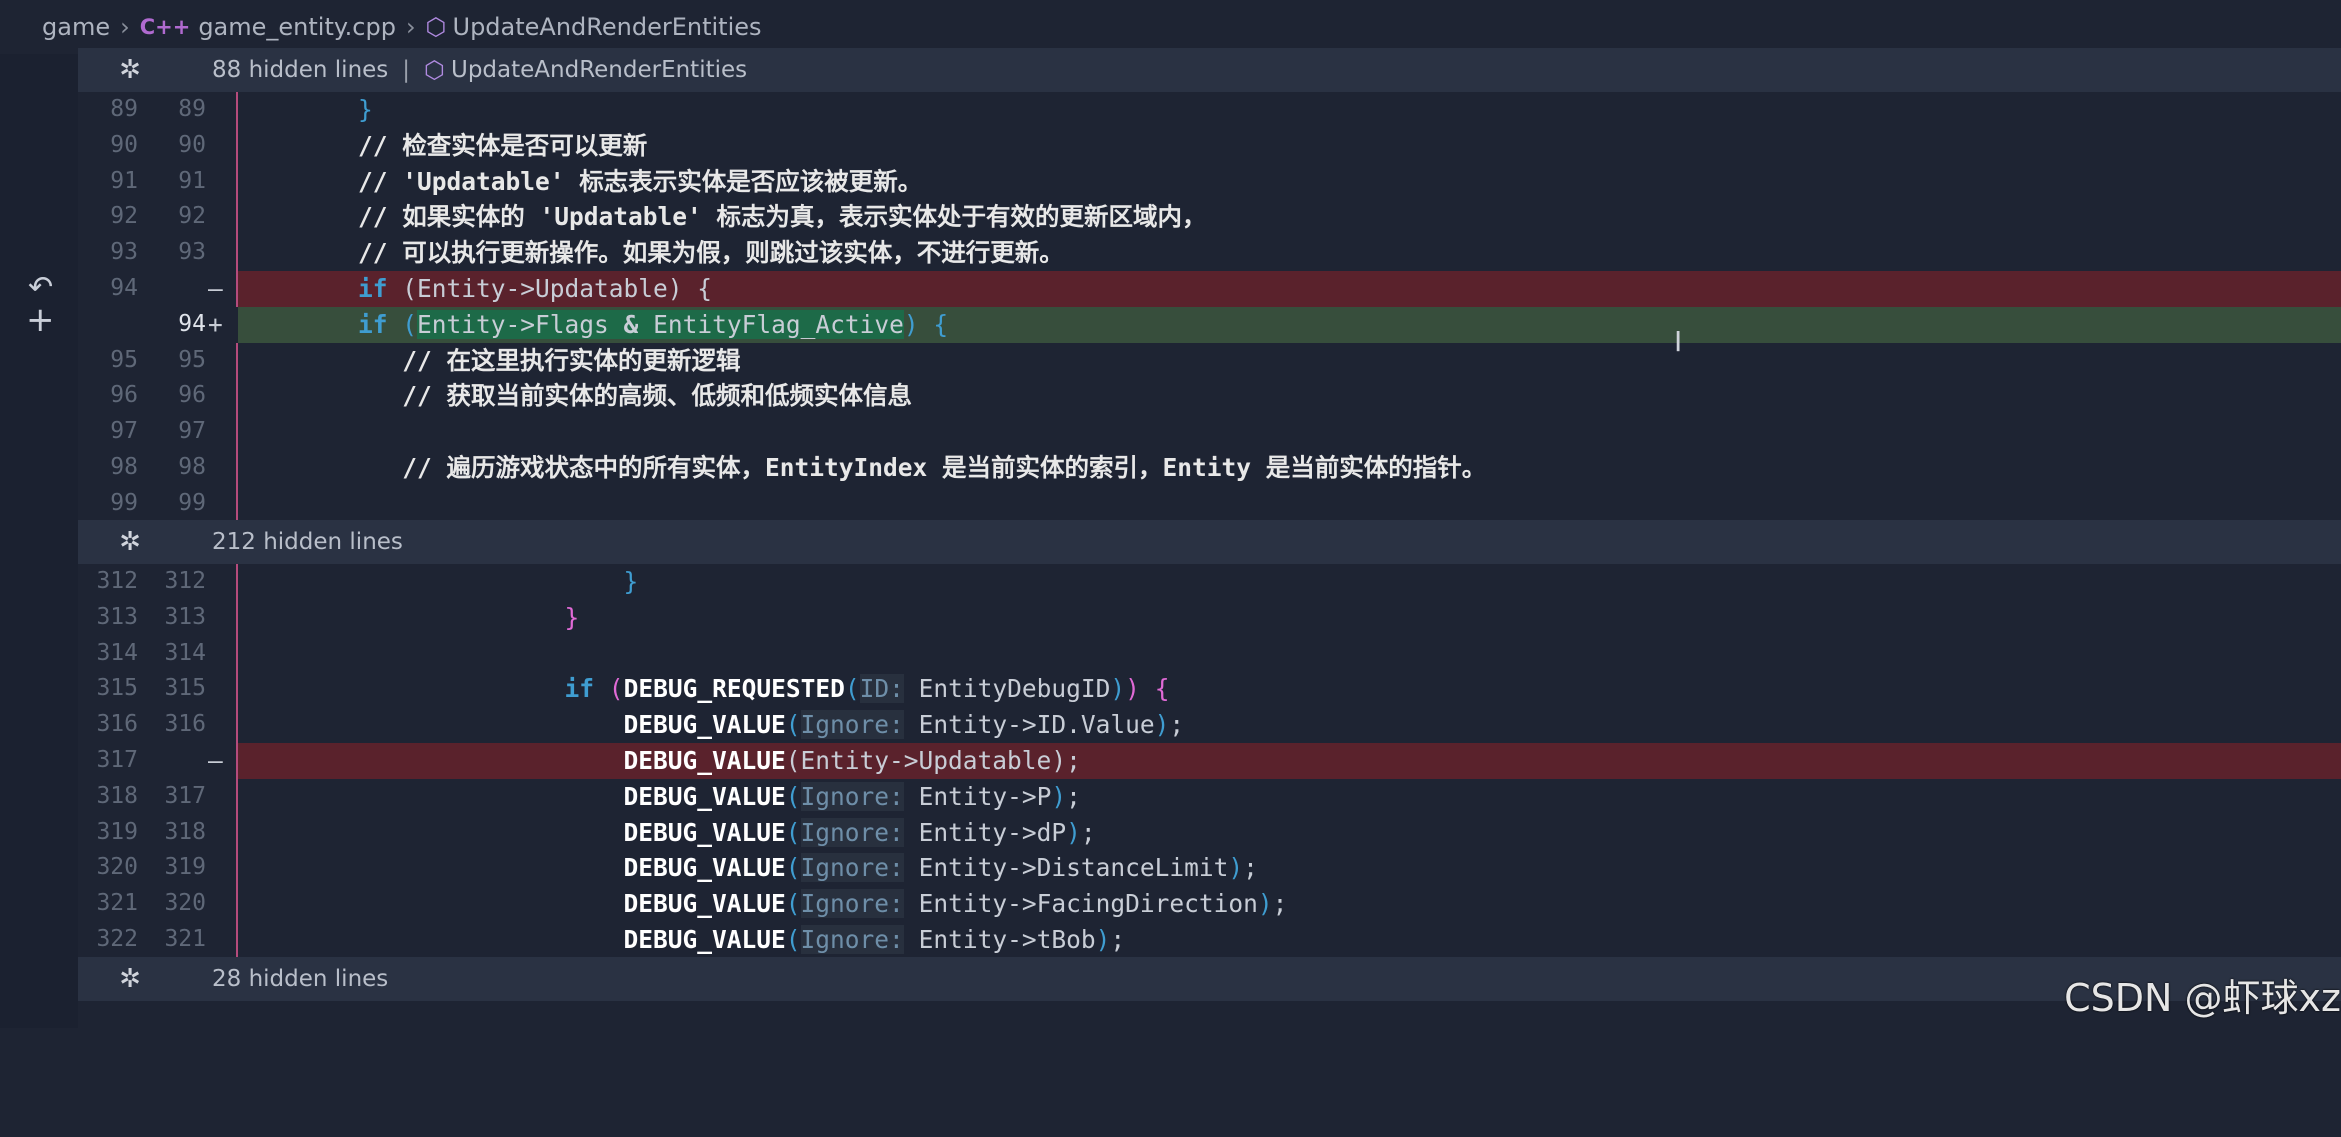 This screenshot has height=1137, width=2341. I want to click on code-line: 313 313 }, so click(1209, 617).